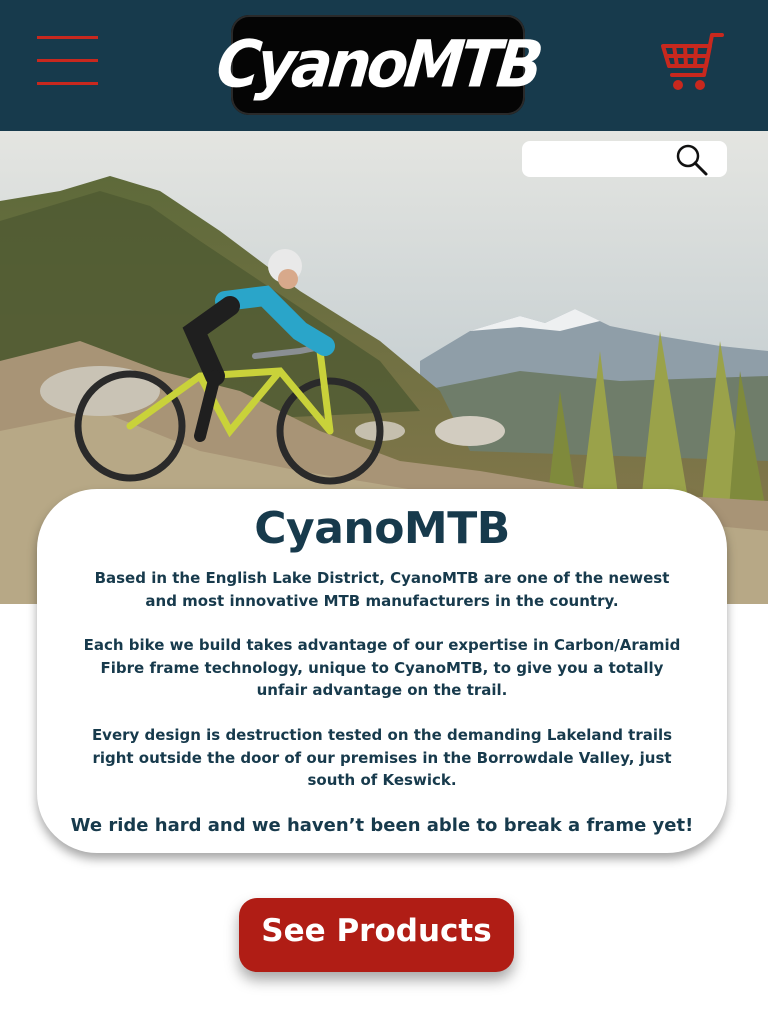 The height and width of the screenshot is (1024, 768). Describe the element at coordinates (382, 528) in the screenshot. I see `intro-title: CyanoMTB` at that location.